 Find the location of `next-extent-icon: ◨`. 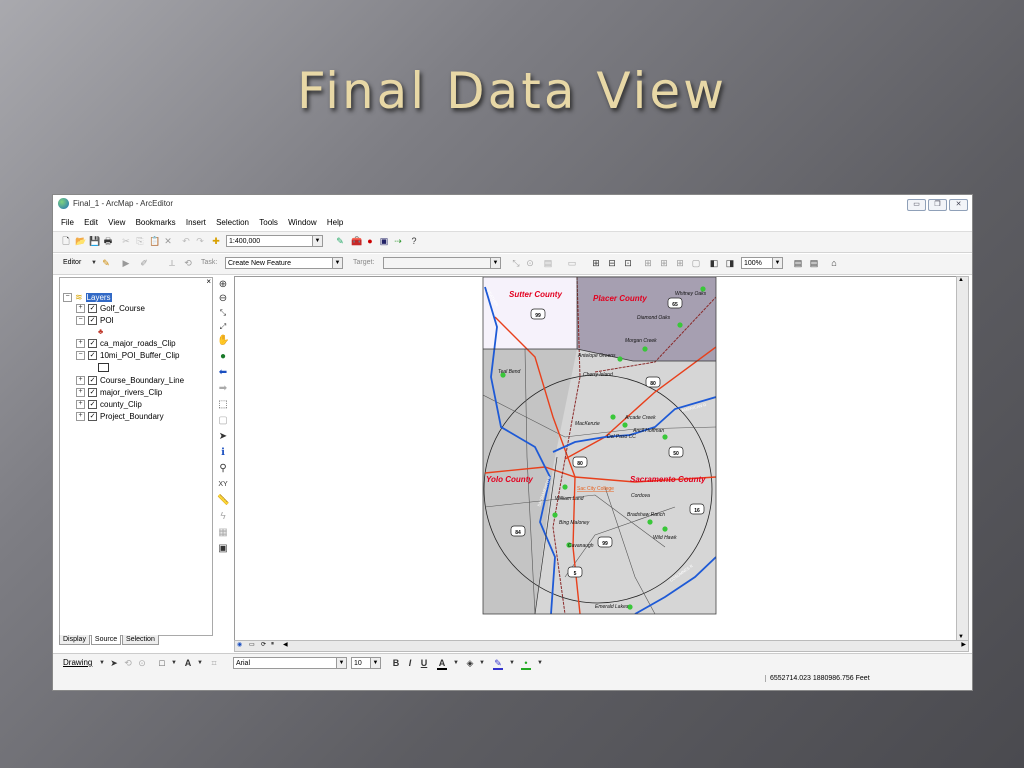

next-extent-icon: ◨ is located at coordinates (730, 263).